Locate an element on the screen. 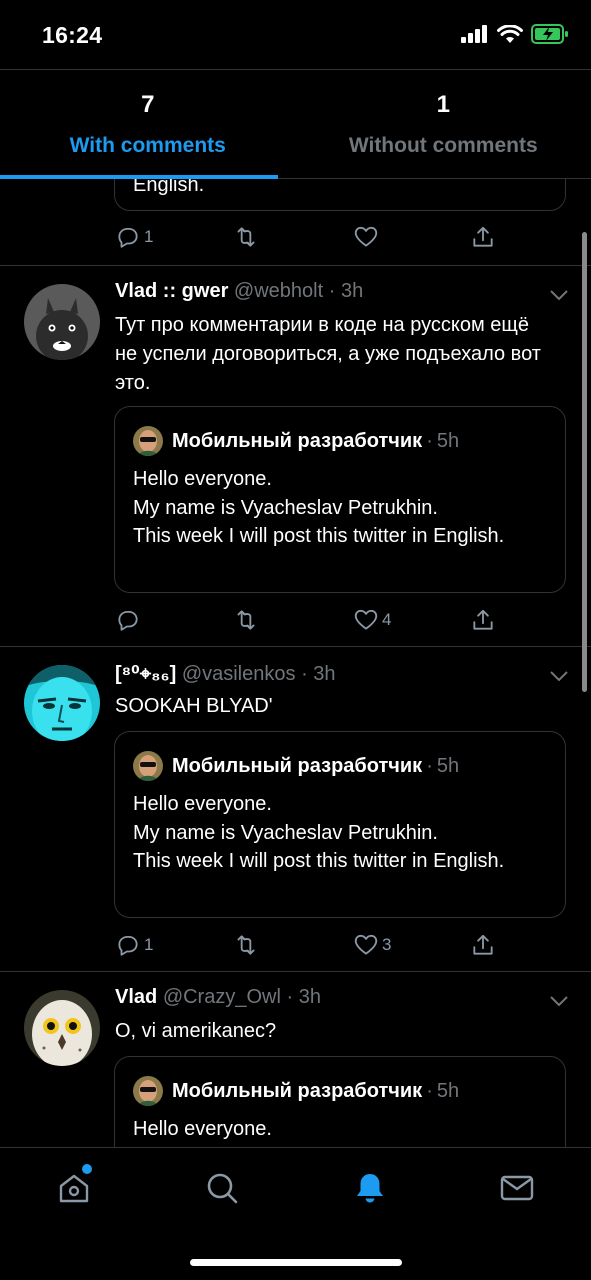 The image size is (591, 1280). totoro-avatar-image is located at coordinates (62, 322).